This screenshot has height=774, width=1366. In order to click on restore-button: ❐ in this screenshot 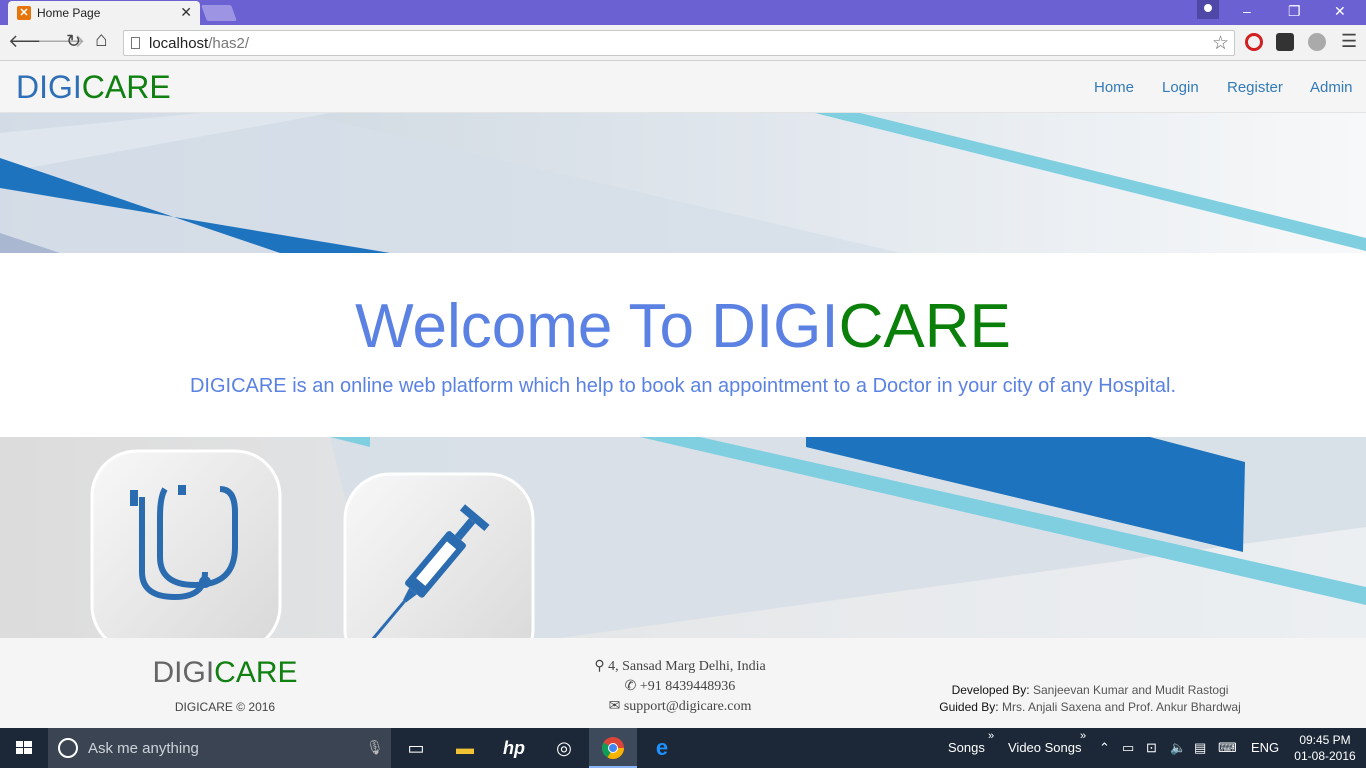, I will do `click(1294, 11)`.